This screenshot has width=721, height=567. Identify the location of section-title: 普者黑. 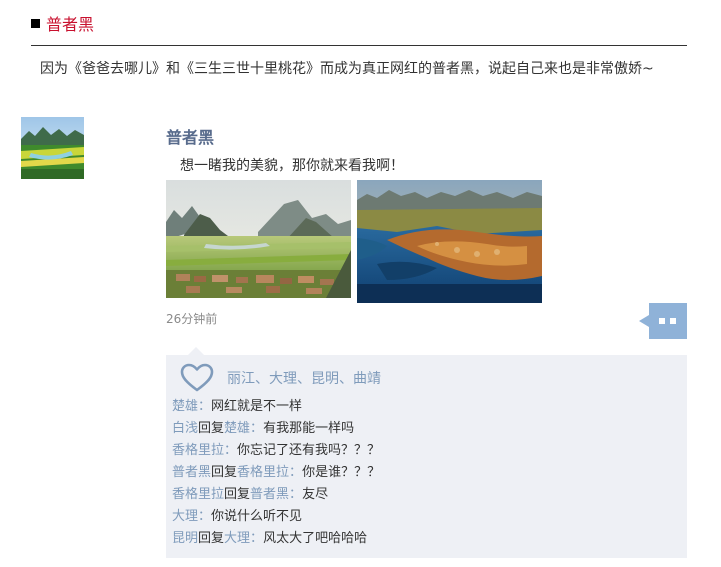
(70, 24).